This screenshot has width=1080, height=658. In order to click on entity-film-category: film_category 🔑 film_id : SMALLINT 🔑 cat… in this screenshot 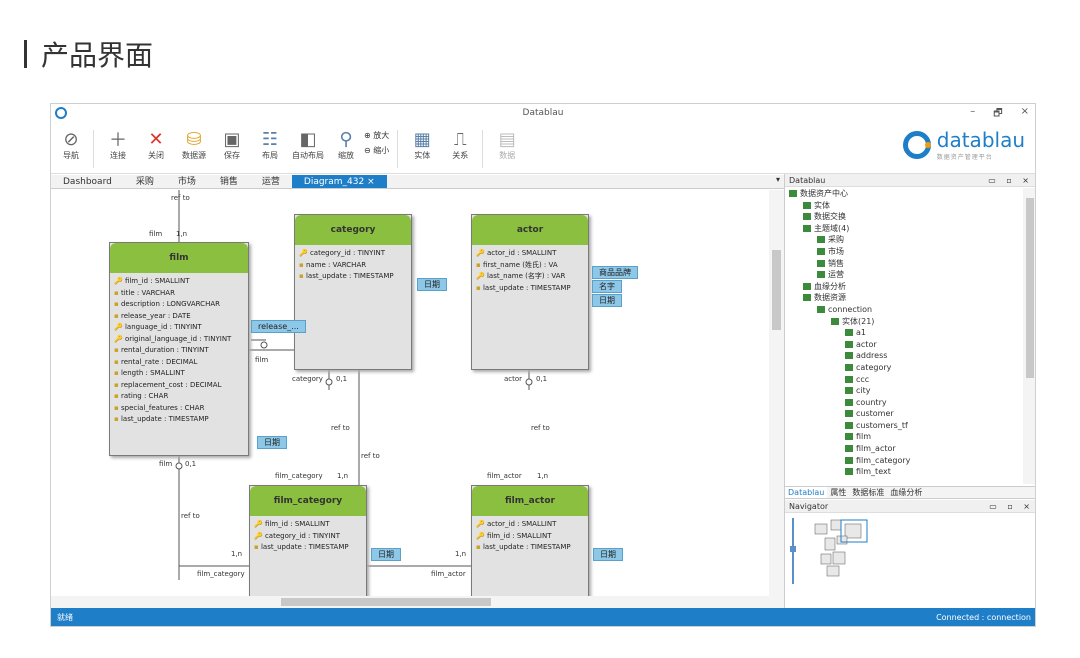, I will do `click(308, 540)`.